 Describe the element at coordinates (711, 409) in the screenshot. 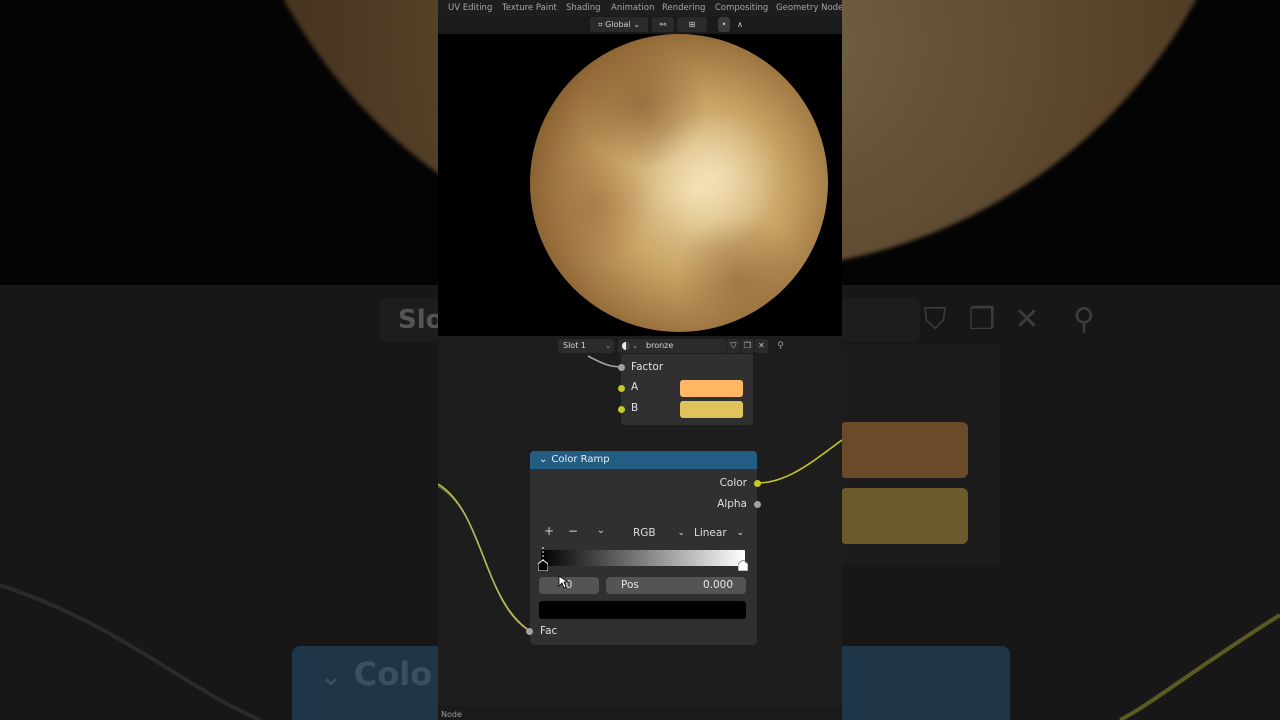

I see `color-b-swatch` at that location.